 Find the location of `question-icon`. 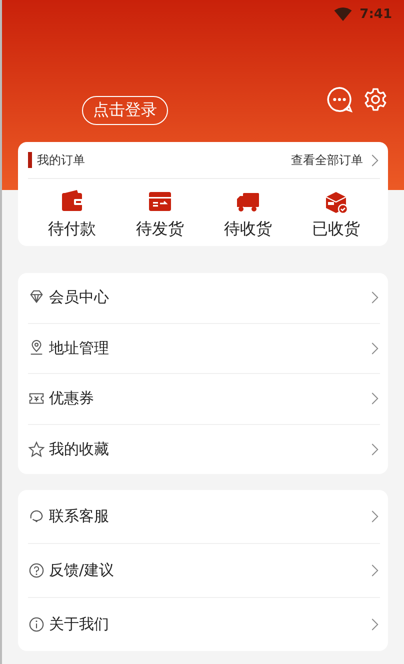

question-icon is located at coordinates (36, 570).